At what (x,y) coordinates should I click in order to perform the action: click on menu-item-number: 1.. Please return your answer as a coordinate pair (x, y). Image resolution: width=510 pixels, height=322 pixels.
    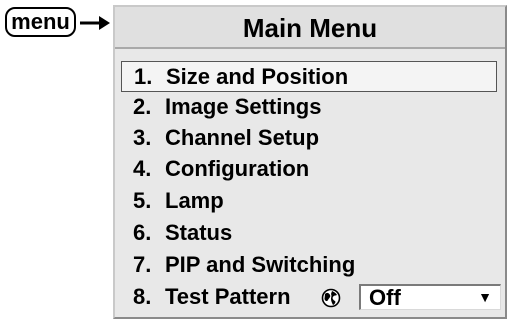
    Looking at the image, I should click on (143, 76).